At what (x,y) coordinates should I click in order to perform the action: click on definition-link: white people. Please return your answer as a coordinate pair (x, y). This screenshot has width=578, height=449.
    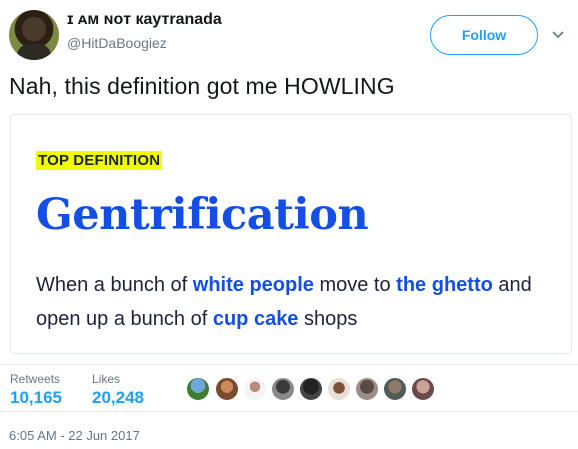
    Looking at the image, I should click on (253, 285).